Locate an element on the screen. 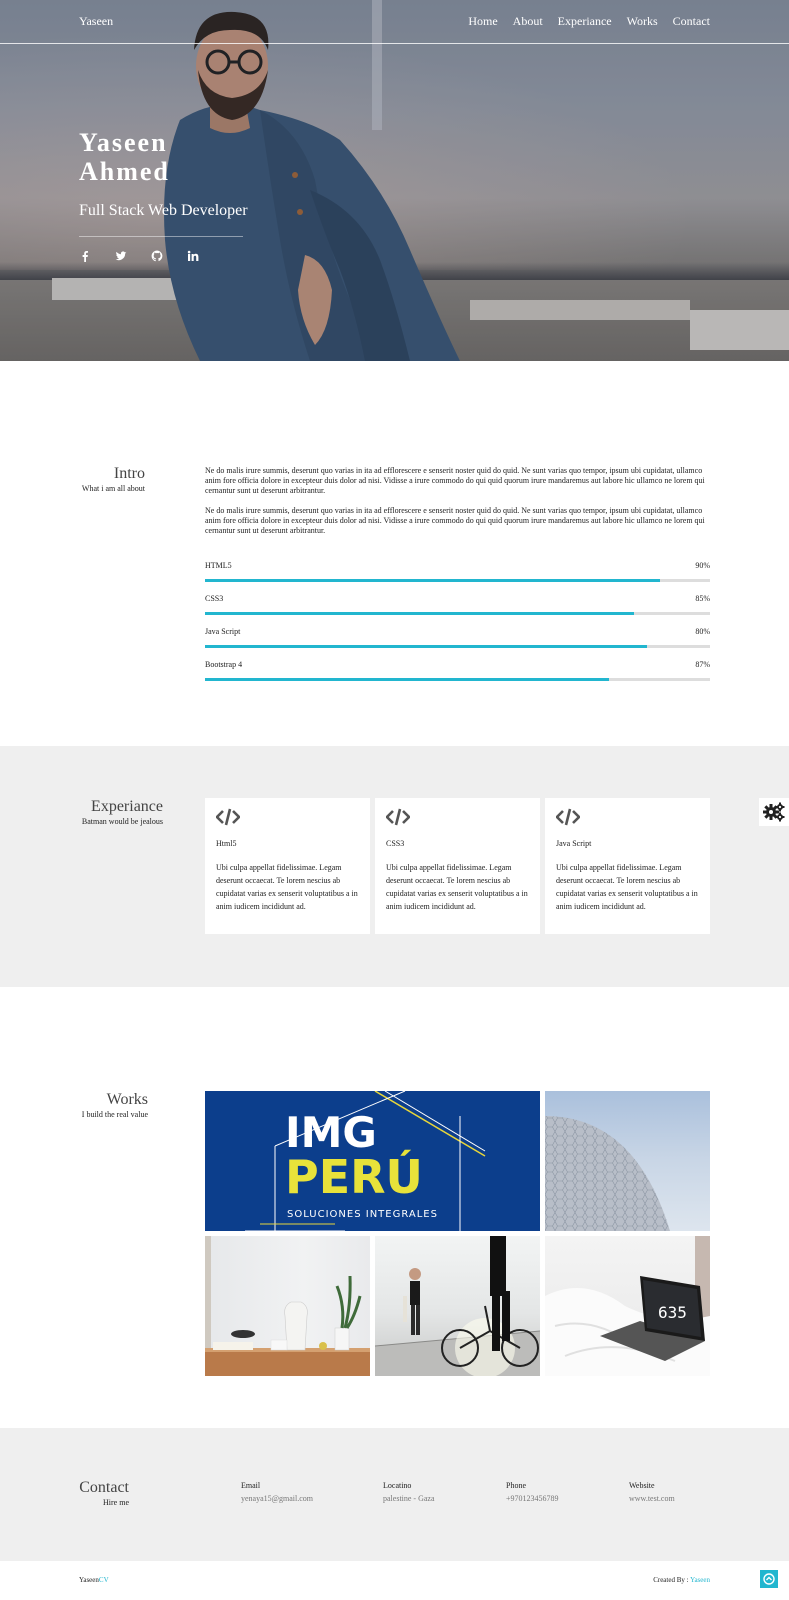 The image size is (789, 1600). experience-card-title: Html5 is located at coordinates (226, 843).